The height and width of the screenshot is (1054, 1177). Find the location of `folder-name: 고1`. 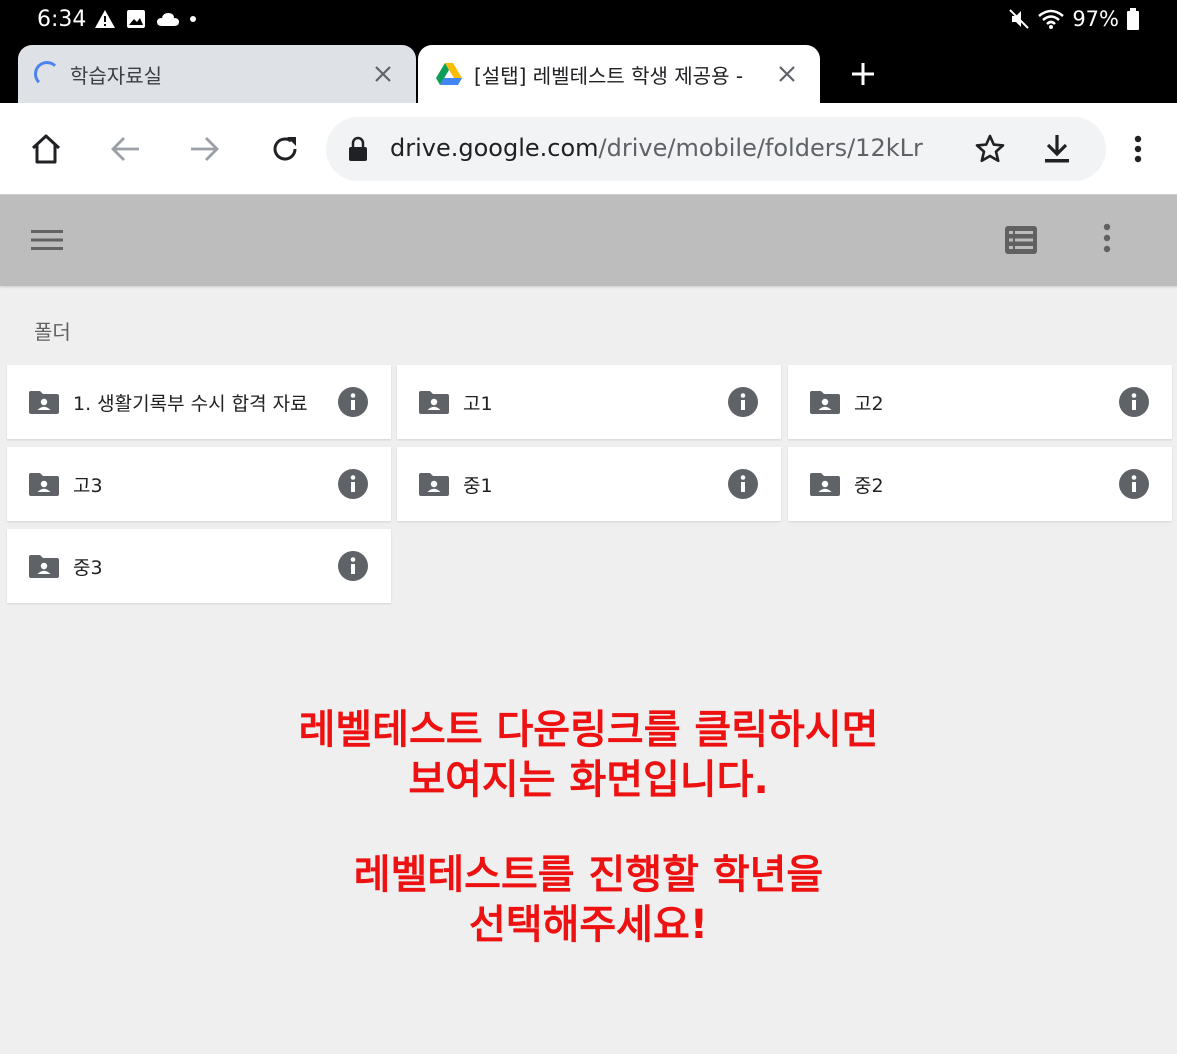

folder-name: 고1 is located at coordinates (478, 403).